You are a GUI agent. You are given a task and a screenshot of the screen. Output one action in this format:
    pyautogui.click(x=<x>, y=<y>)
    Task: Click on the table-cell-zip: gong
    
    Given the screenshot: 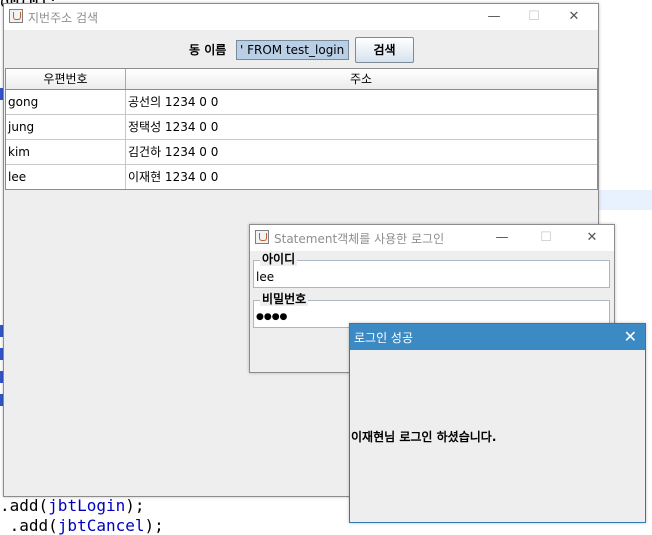 What is the action you would take?
    pyautogui.click(x=66, y=102)
    